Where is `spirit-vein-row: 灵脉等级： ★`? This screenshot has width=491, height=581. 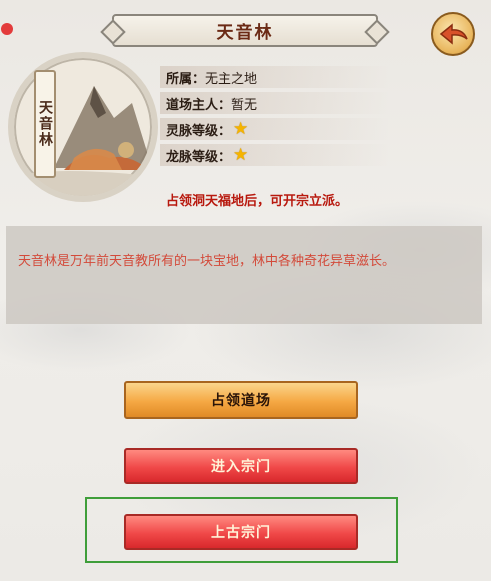
spirit-vein-row: 灵脉等级： ★ is located at coordinates (275, 129).